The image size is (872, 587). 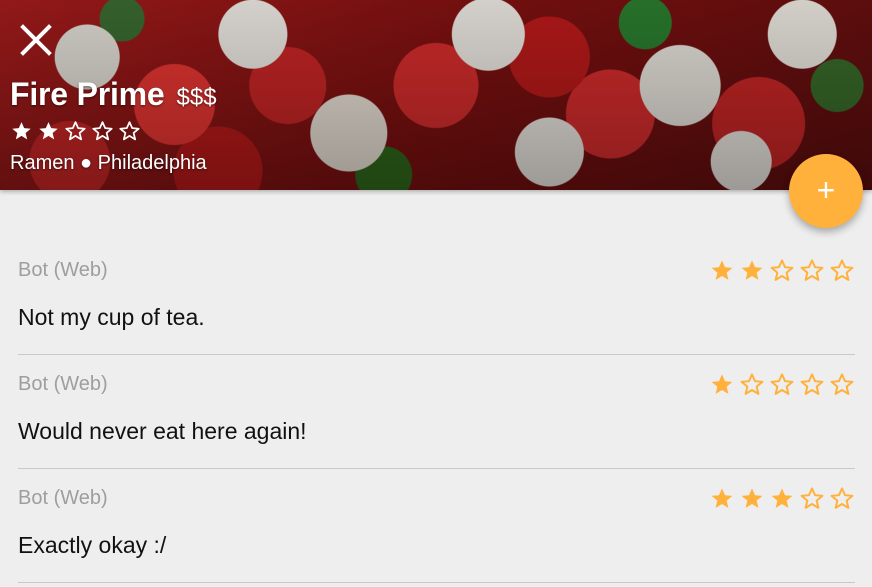 I want to click on plus-icon: +, so click(x=826, y=189).